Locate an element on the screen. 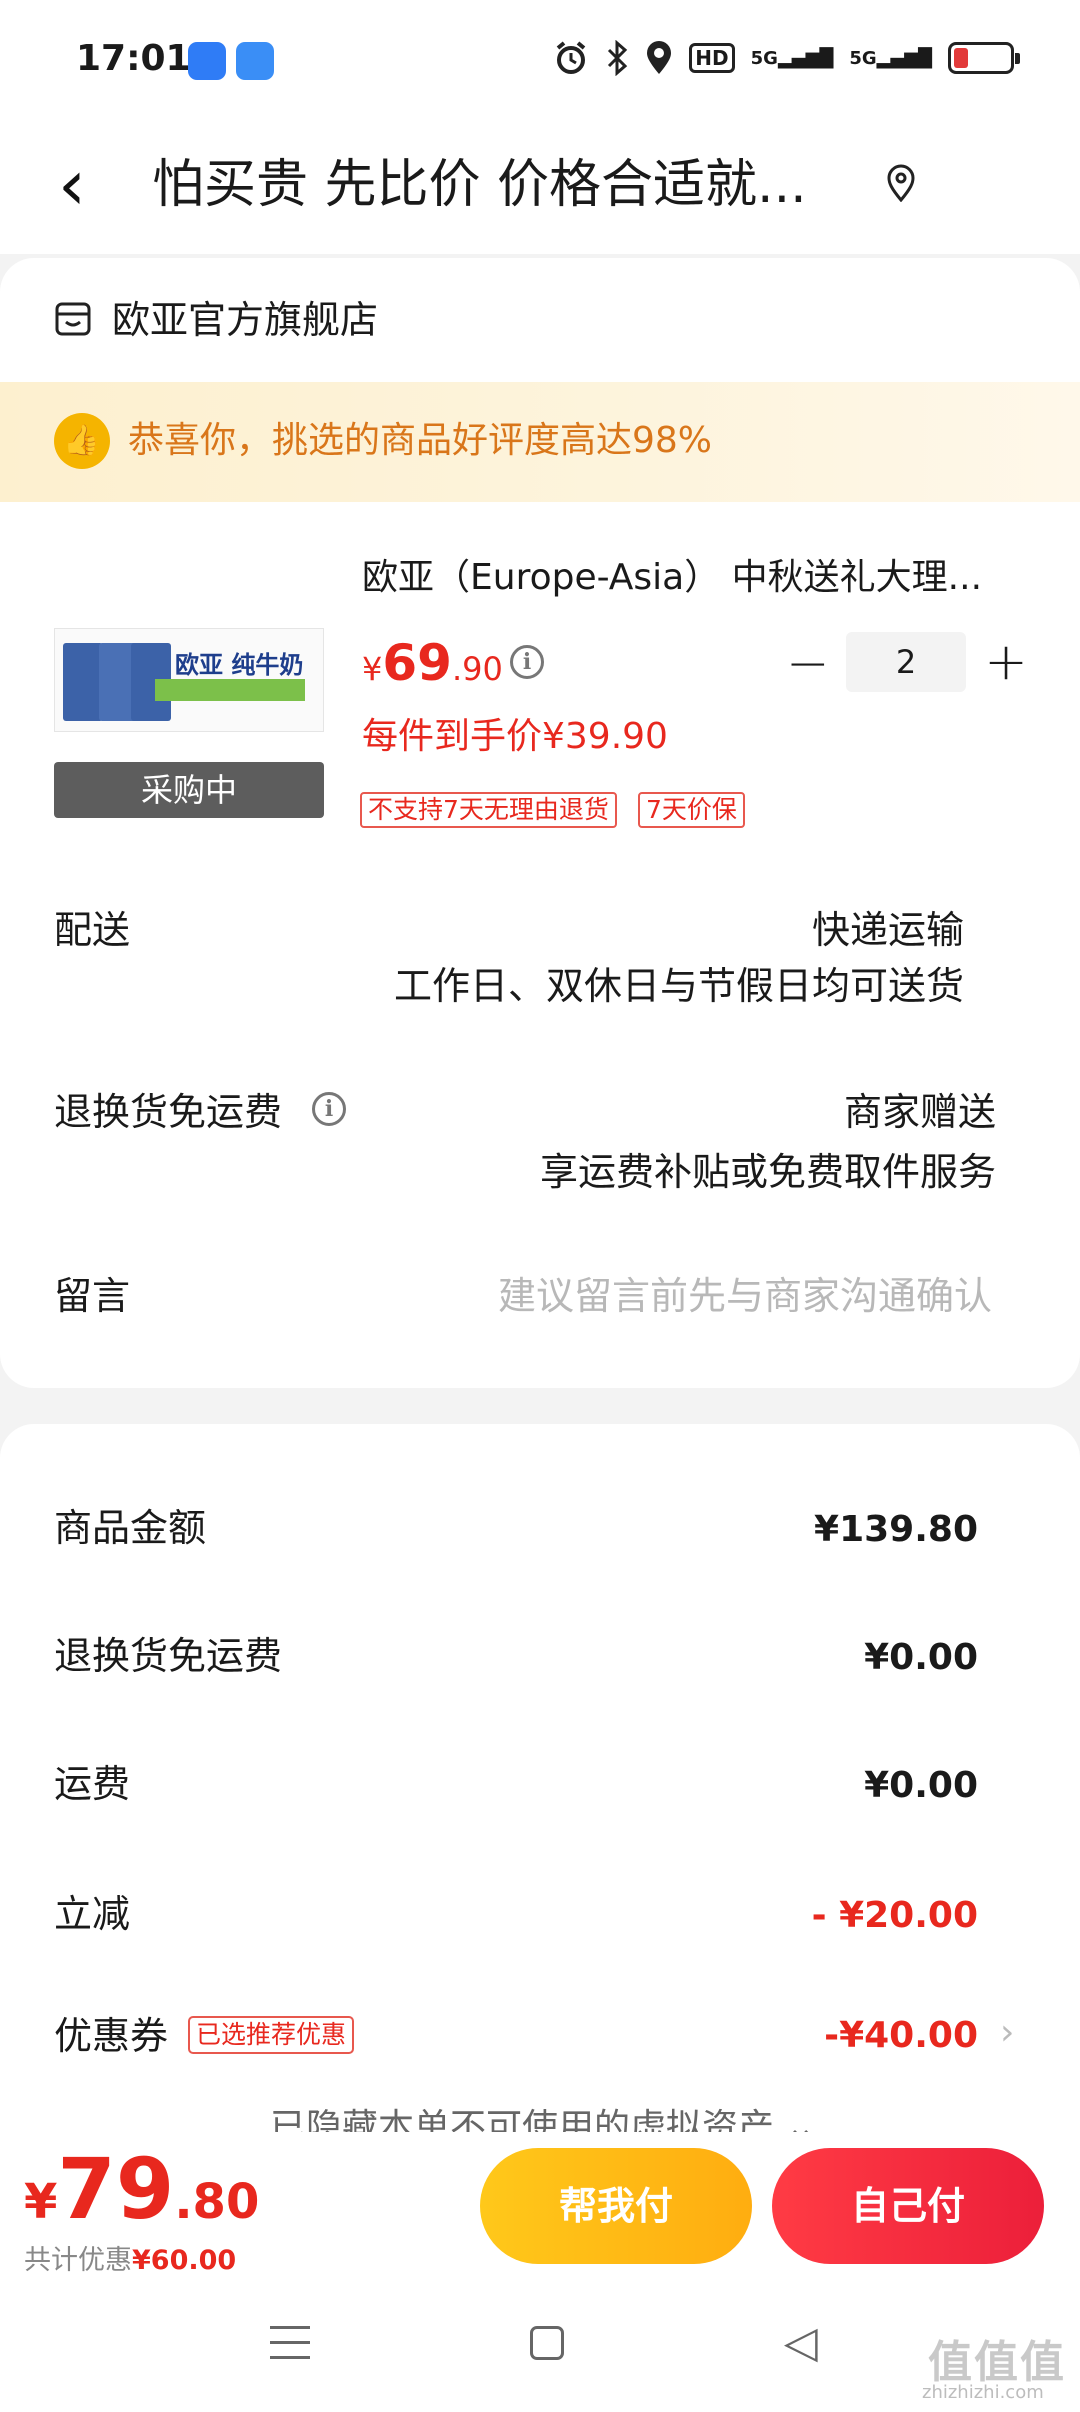 The width and height of the screenshot is (1080, 2412). price-decimal: .90 is located at coordinates (477, 669).